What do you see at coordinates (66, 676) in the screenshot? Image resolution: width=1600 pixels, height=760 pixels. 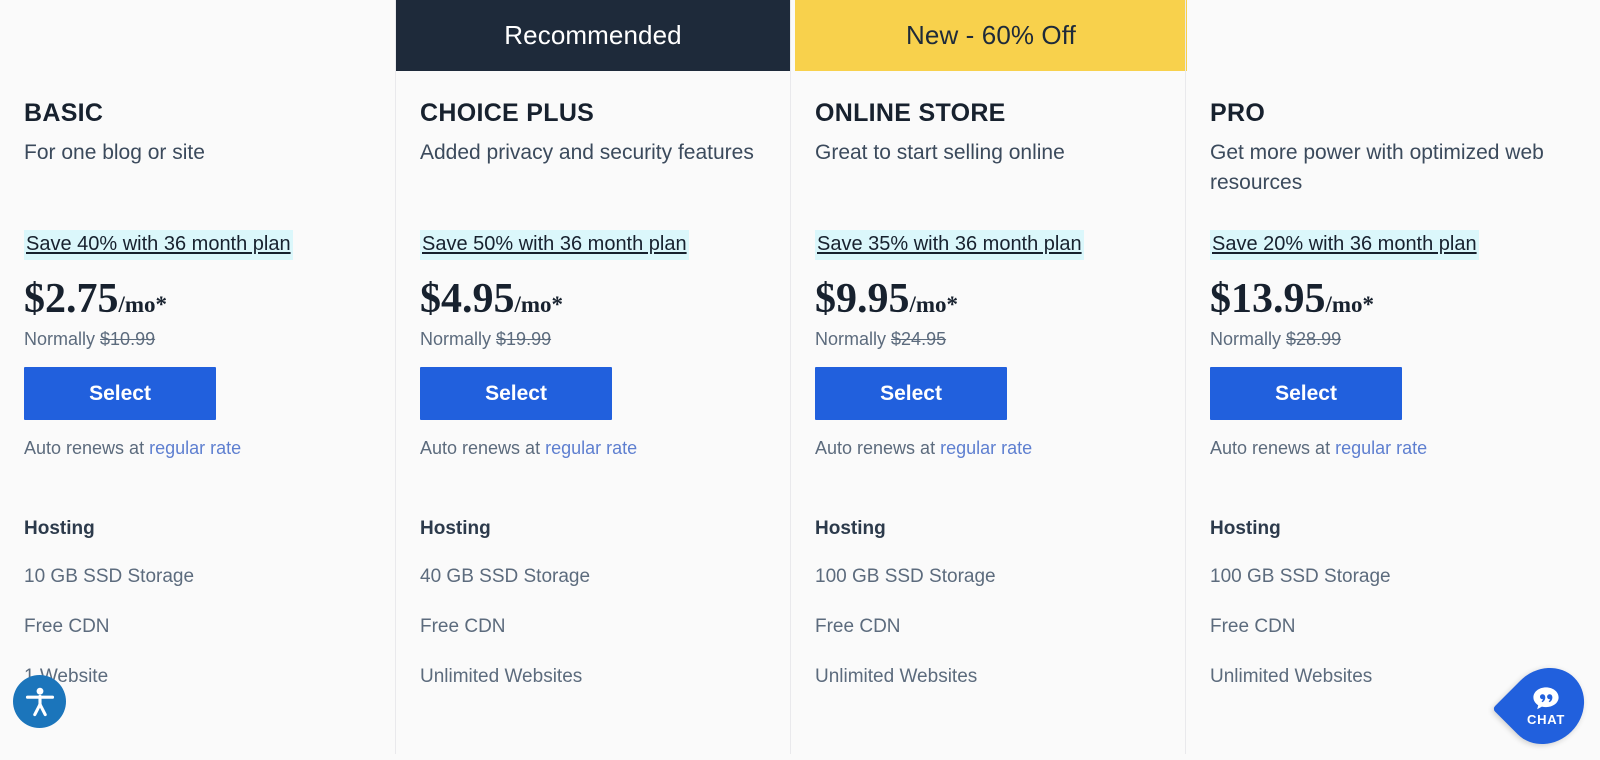 I see `feature-item: 1 Website` at bounding box center [66, 676].